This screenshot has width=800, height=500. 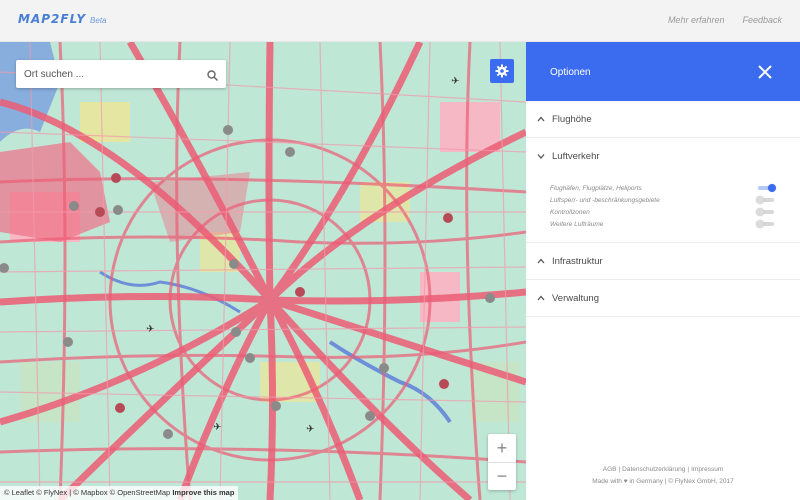 What do you see at coordinates (577, 261) in the screenshot?
I see `section-label: Infrastruktur` at bounding box center [577, 261].